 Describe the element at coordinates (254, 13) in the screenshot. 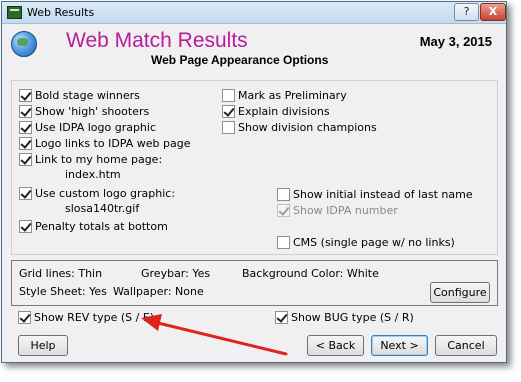

I see `title-bar: Web Results ? X` at that location.